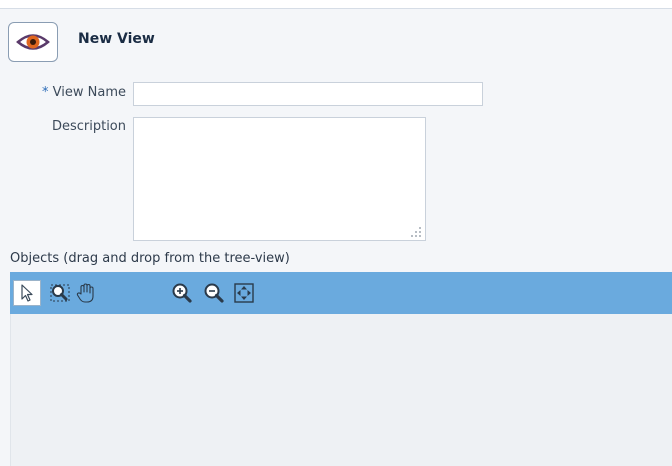 This screenshot has height=466, width=672. Describe the element at coordinates (27, 293) in the screenshot. I see `select-pointer-icon` at that location.